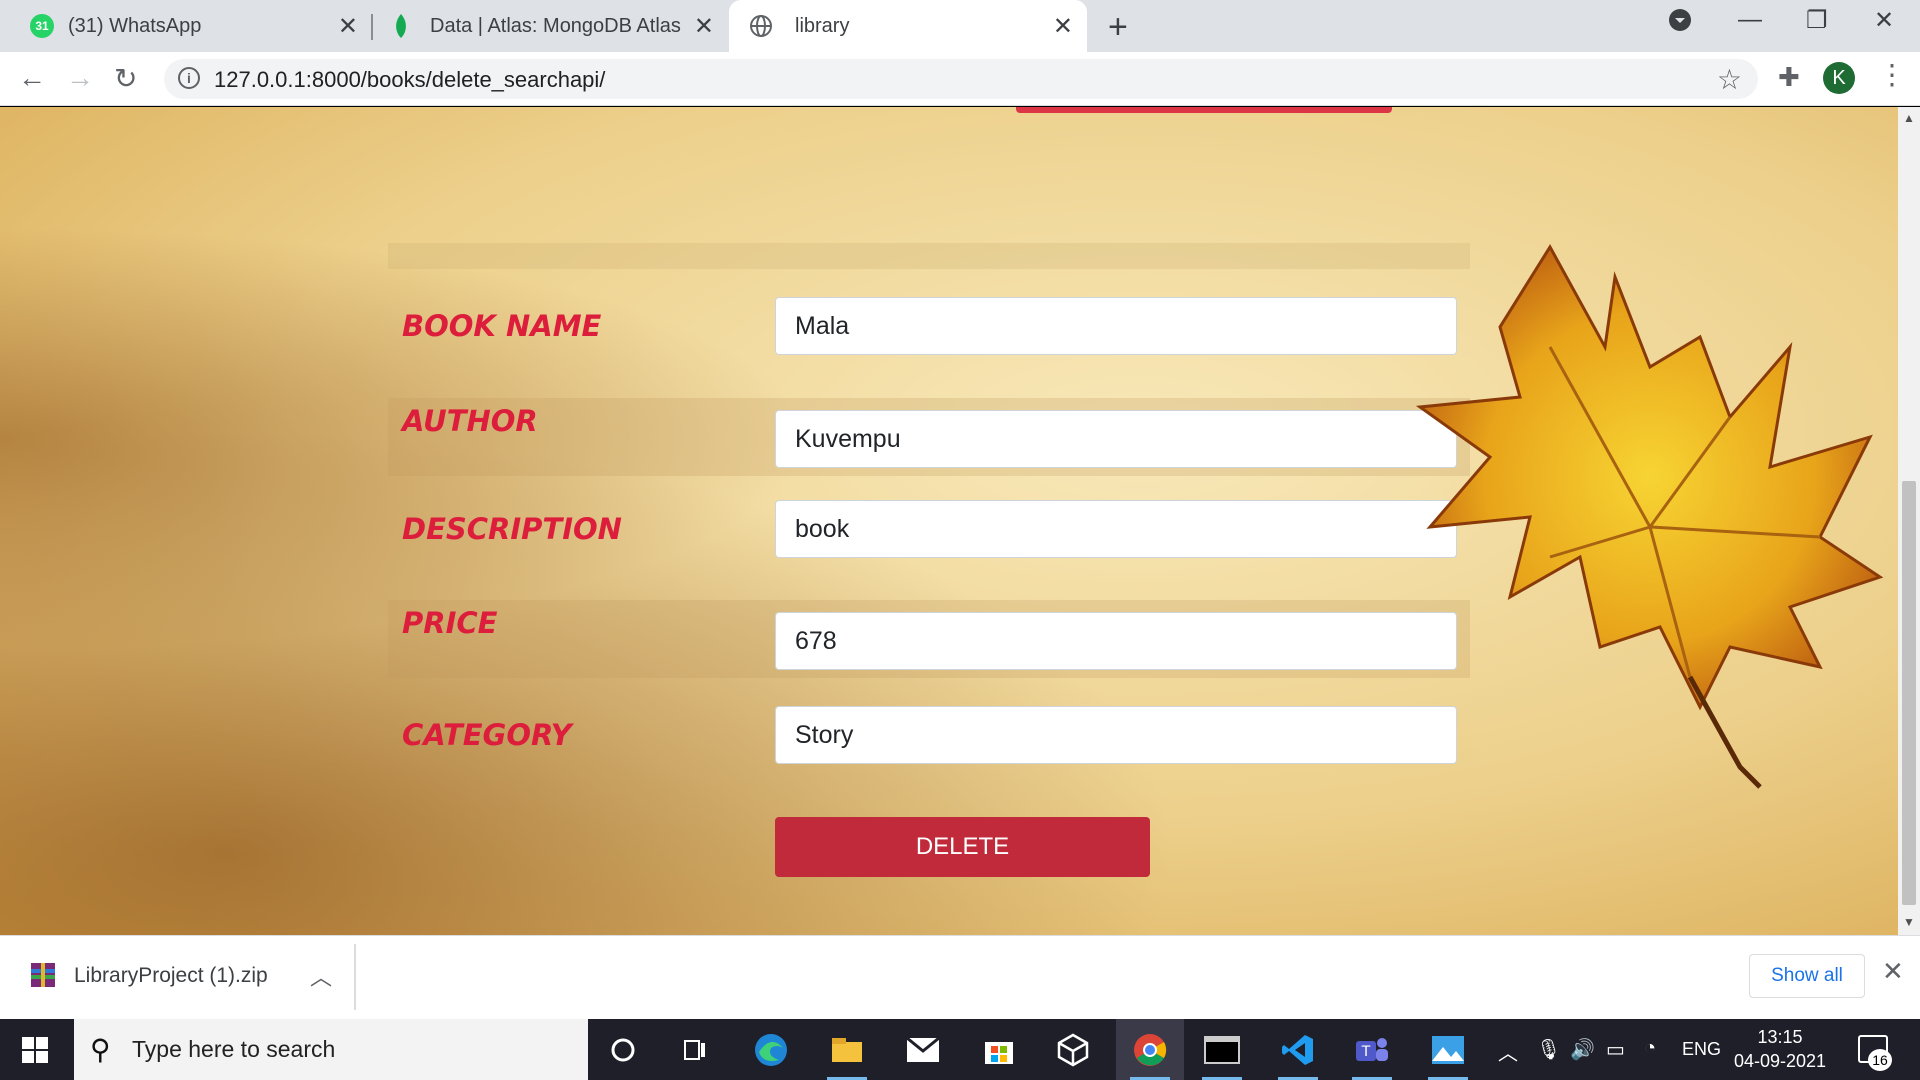  Describe the element at coordinates (135, 25) in the screenshot. I see `tab-title: (31) WhatsApp` at that location.